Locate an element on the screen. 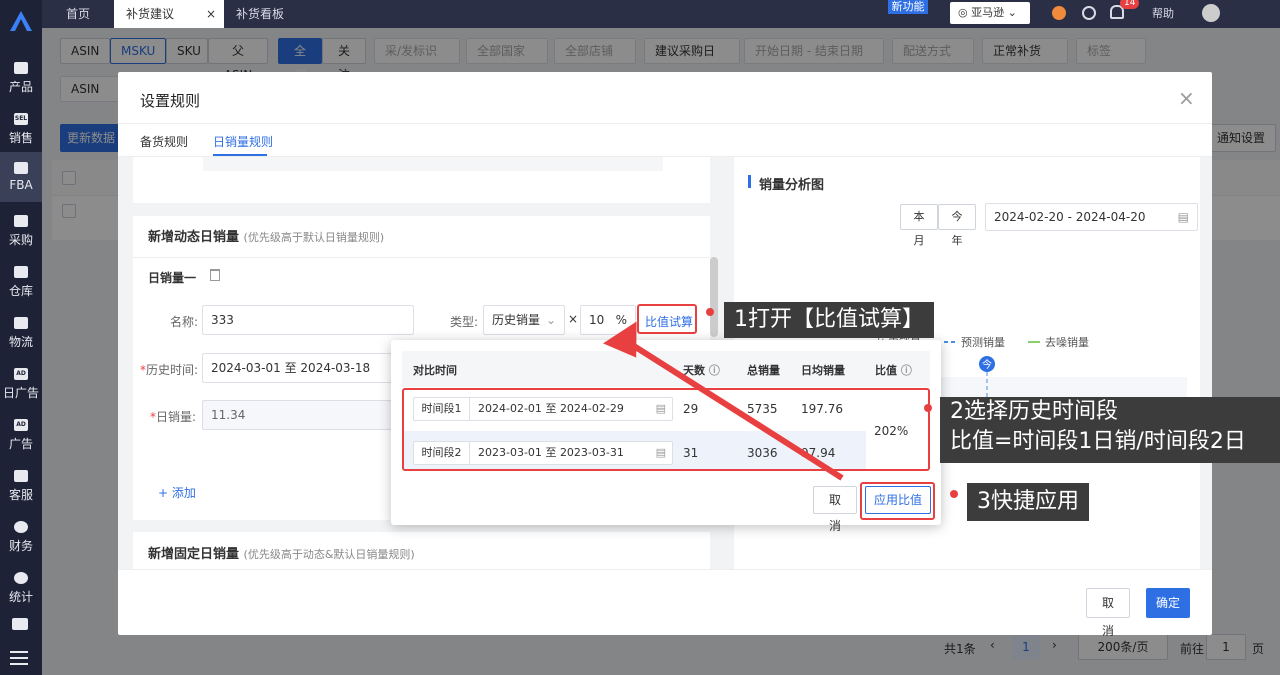 The width and height of the screenshot is (1280, 675). callout-step2-line2: 比值=时间段1日销/时间段2日 is located at coordinates (1098, 441).